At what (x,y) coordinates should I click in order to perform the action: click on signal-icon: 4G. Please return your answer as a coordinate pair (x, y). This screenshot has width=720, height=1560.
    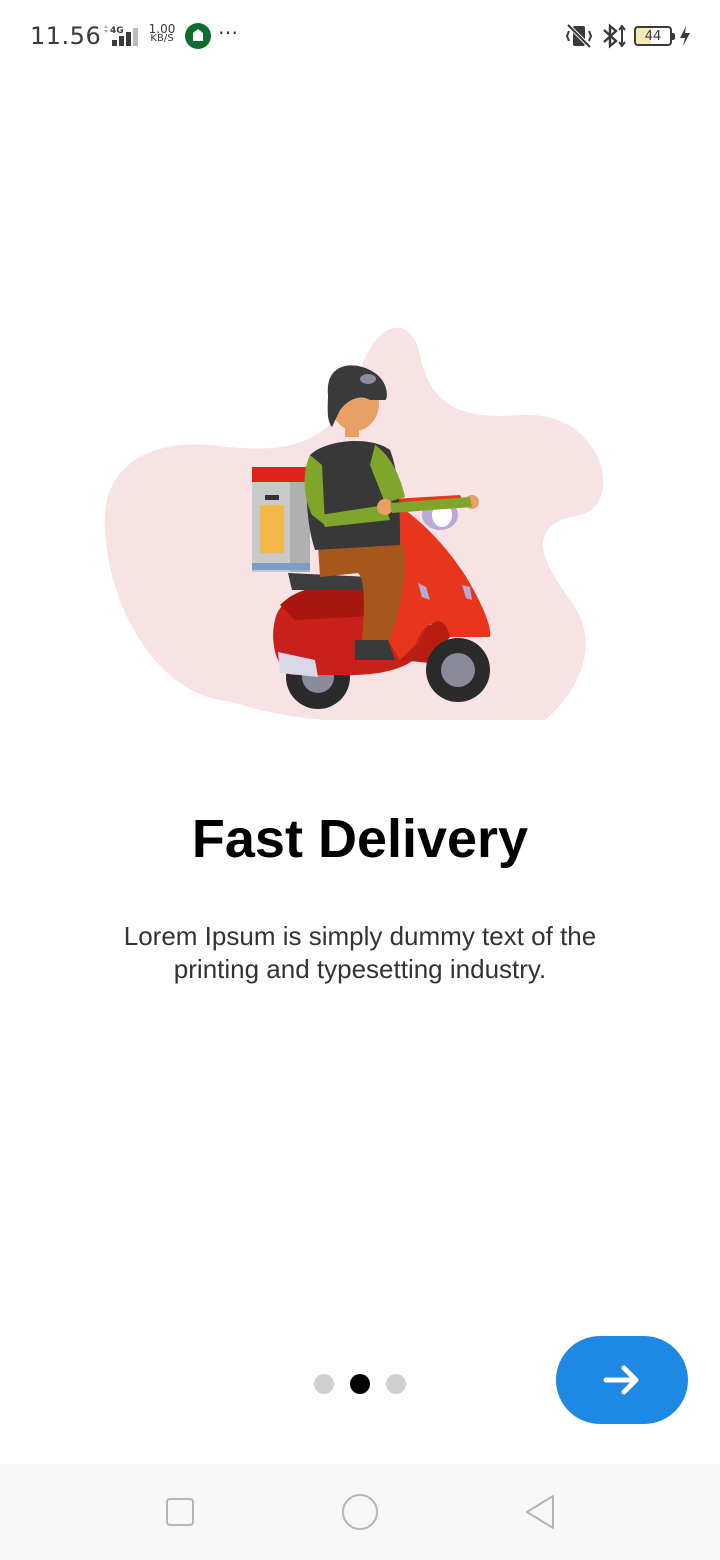
    Looking at the image, I should click on (121, 35).